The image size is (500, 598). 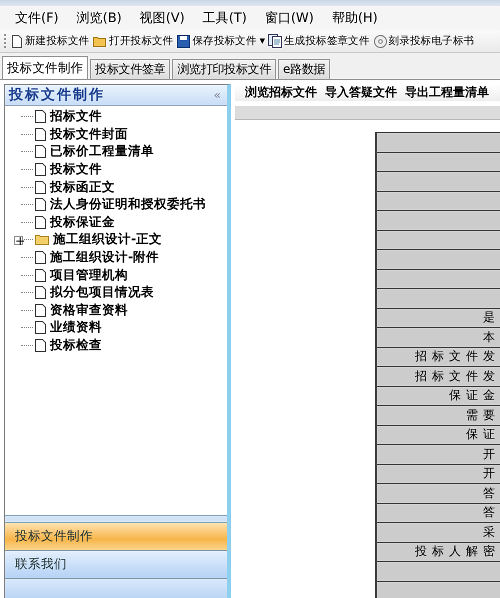 I want to click on tree-item: 施工组织设计-附件, so click(x=122, y=257).